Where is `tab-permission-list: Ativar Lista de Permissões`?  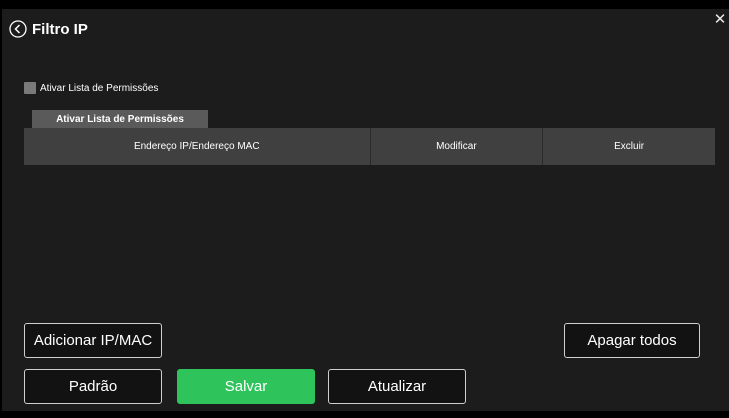
tab-permission-list: Ativar Lista de Permissões is located at coordinates (120, 119).